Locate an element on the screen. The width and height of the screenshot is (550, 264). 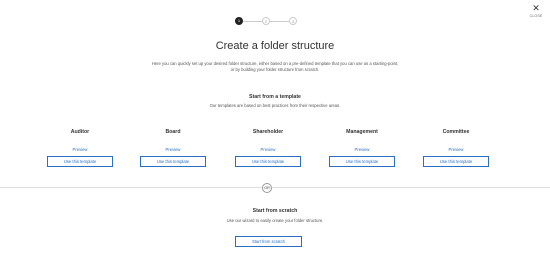
template-card-committee: Committee Preview Use this template is located at coordinates (456, 148).